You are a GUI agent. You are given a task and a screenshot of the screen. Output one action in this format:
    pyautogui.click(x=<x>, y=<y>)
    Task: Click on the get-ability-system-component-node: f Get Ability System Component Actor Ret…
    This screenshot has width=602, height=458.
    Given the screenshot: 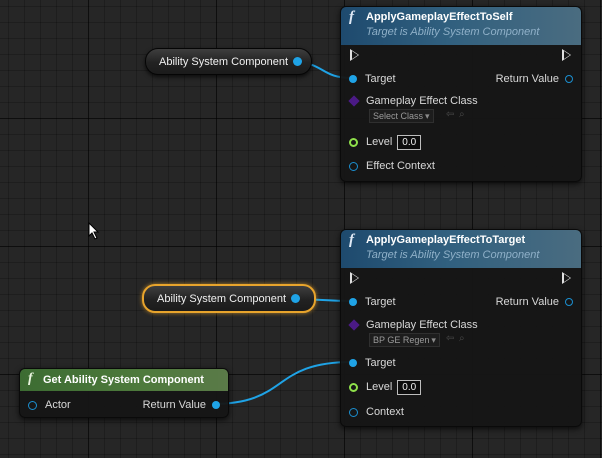 What is the action you would take?
    pyautogui.click(x=124, y=393)
    